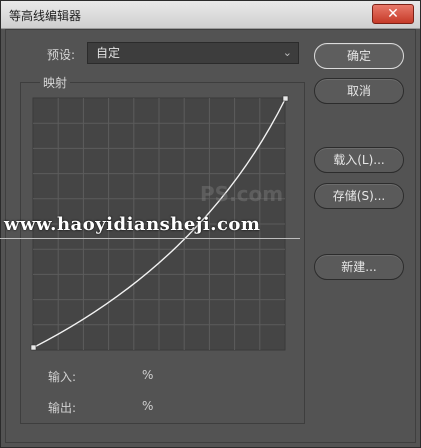 Image resolution: width=421 pixels, height=448 pixels. I want to click on ok-button: 确定, so click(359, 56).